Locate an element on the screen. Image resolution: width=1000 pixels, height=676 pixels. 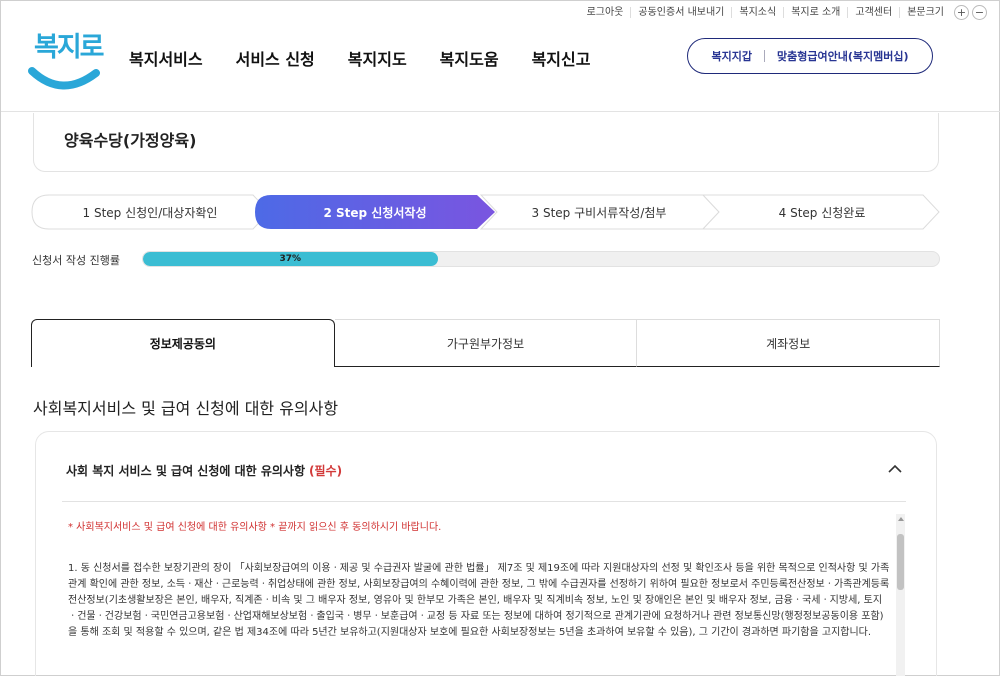
nav-welfare-report: 복지신고 is located at coordinates (561, 58).